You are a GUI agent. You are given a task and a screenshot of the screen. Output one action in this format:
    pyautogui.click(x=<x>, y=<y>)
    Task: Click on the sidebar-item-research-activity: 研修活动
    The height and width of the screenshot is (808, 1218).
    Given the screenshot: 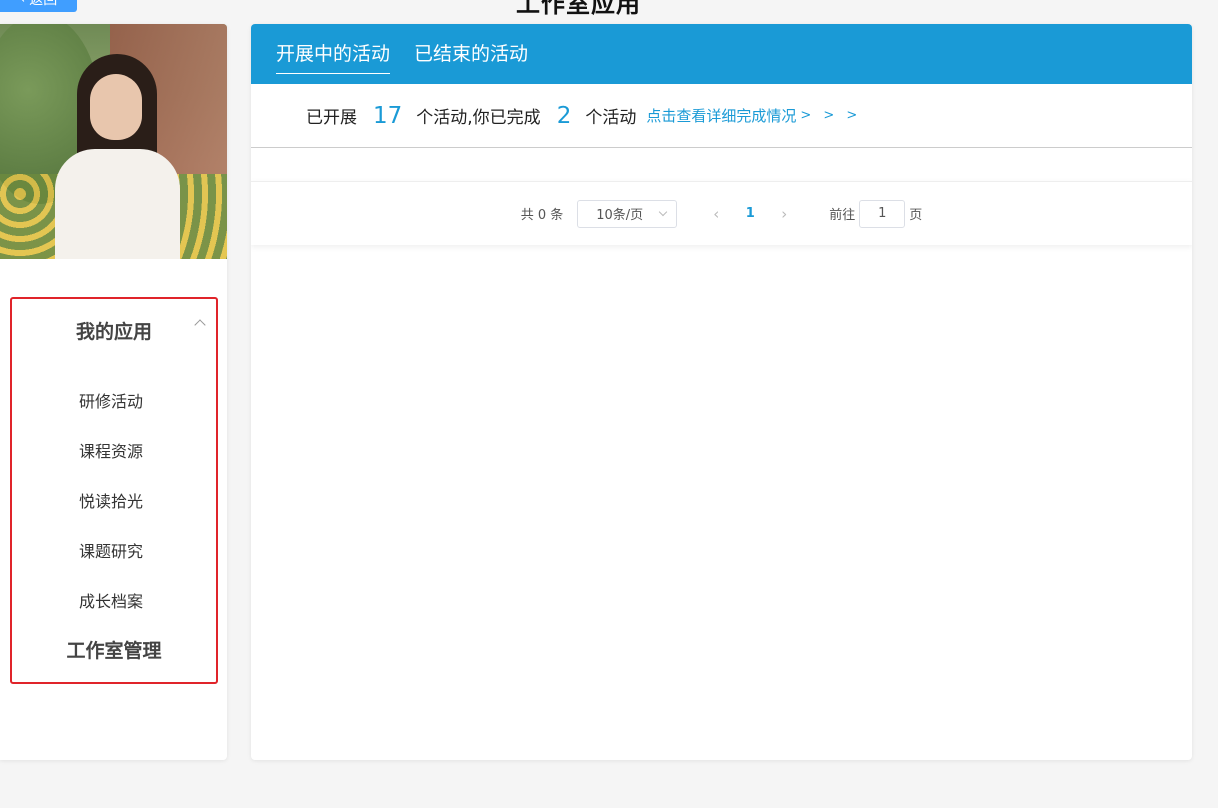 What is the action you would take?
    pyautogui.click(x=111, y=402)
    